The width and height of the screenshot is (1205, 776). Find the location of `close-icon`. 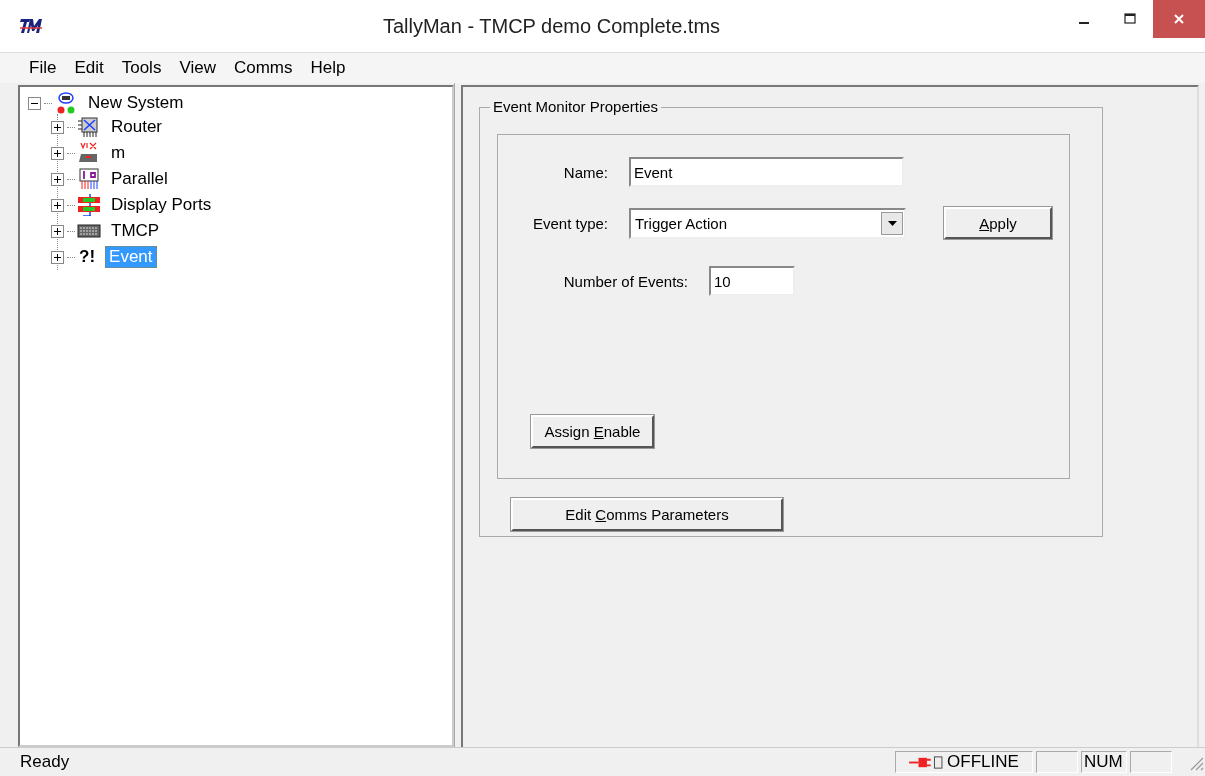

close-icon is located at coordinates (1179, 19).